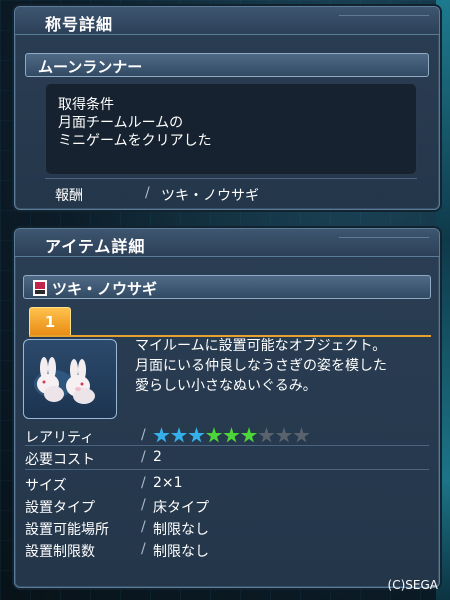 The height and width of the screenshot is (600, 450). What do you see at coordinates (227, 469) in the screenshot?
I see `cost-divider` at bounding box center [227, 469].